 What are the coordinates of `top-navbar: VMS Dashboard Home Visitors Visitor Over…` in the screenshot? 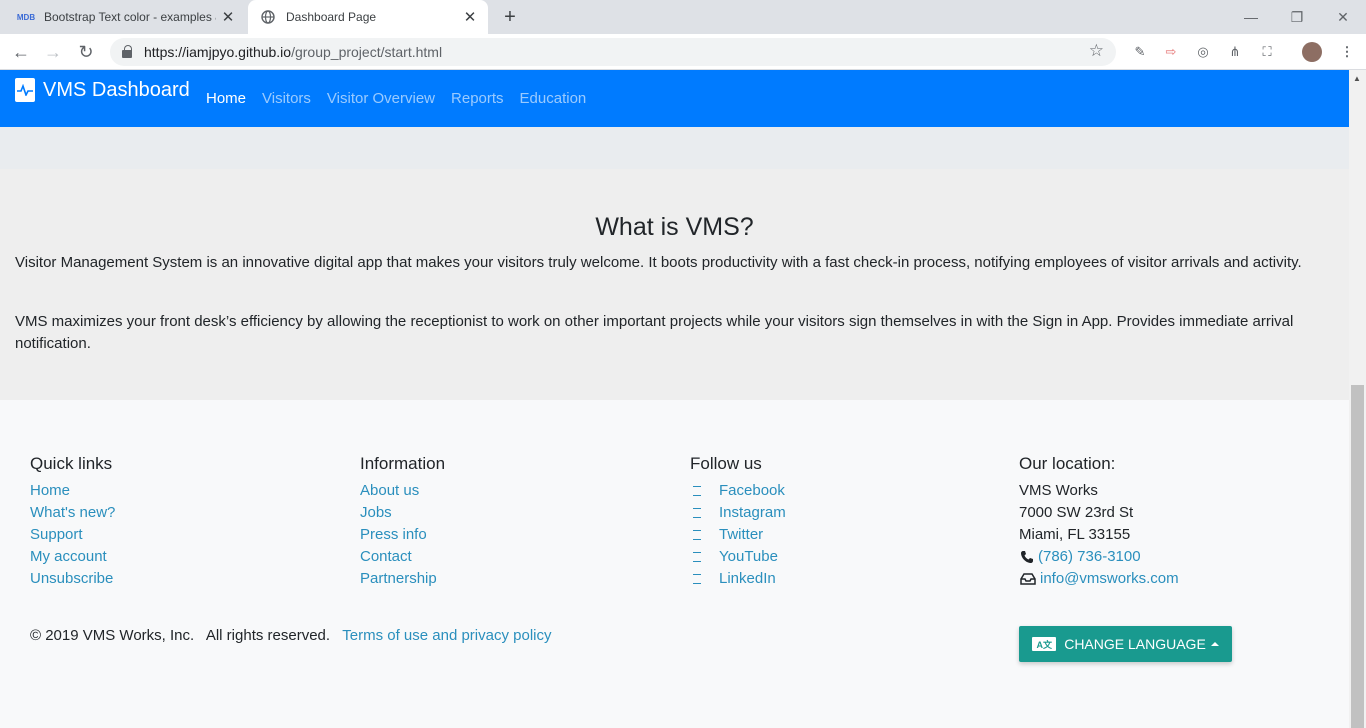 It's located at (674, 98).